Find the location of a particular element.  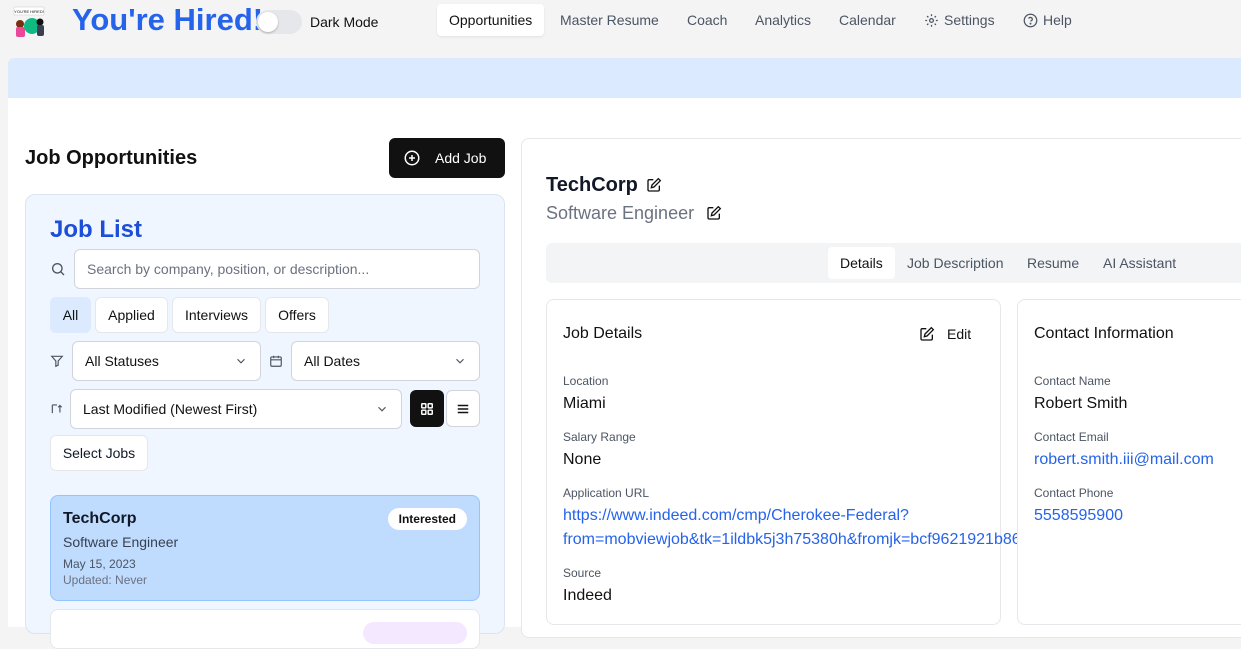

tab-label: Coach is located at coordinates (707, 20).